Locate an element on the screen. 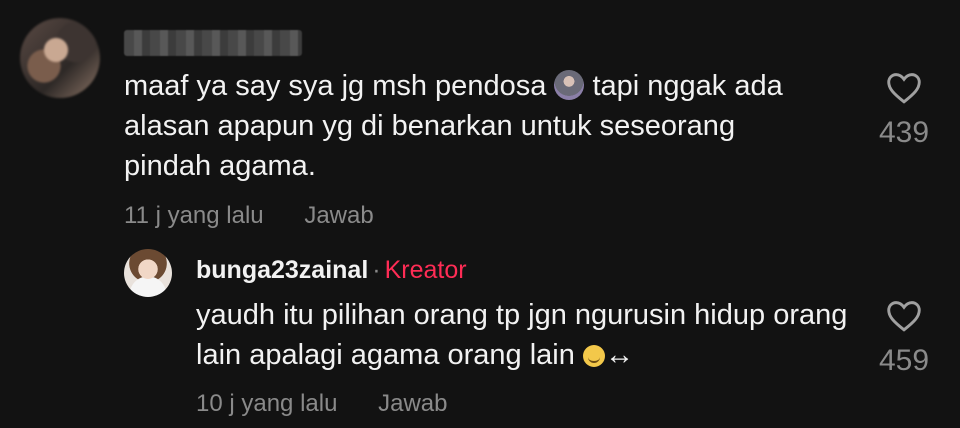 This screenshot has height=428, width=960. smiling-face-icon is located at coordinates (593, 356).